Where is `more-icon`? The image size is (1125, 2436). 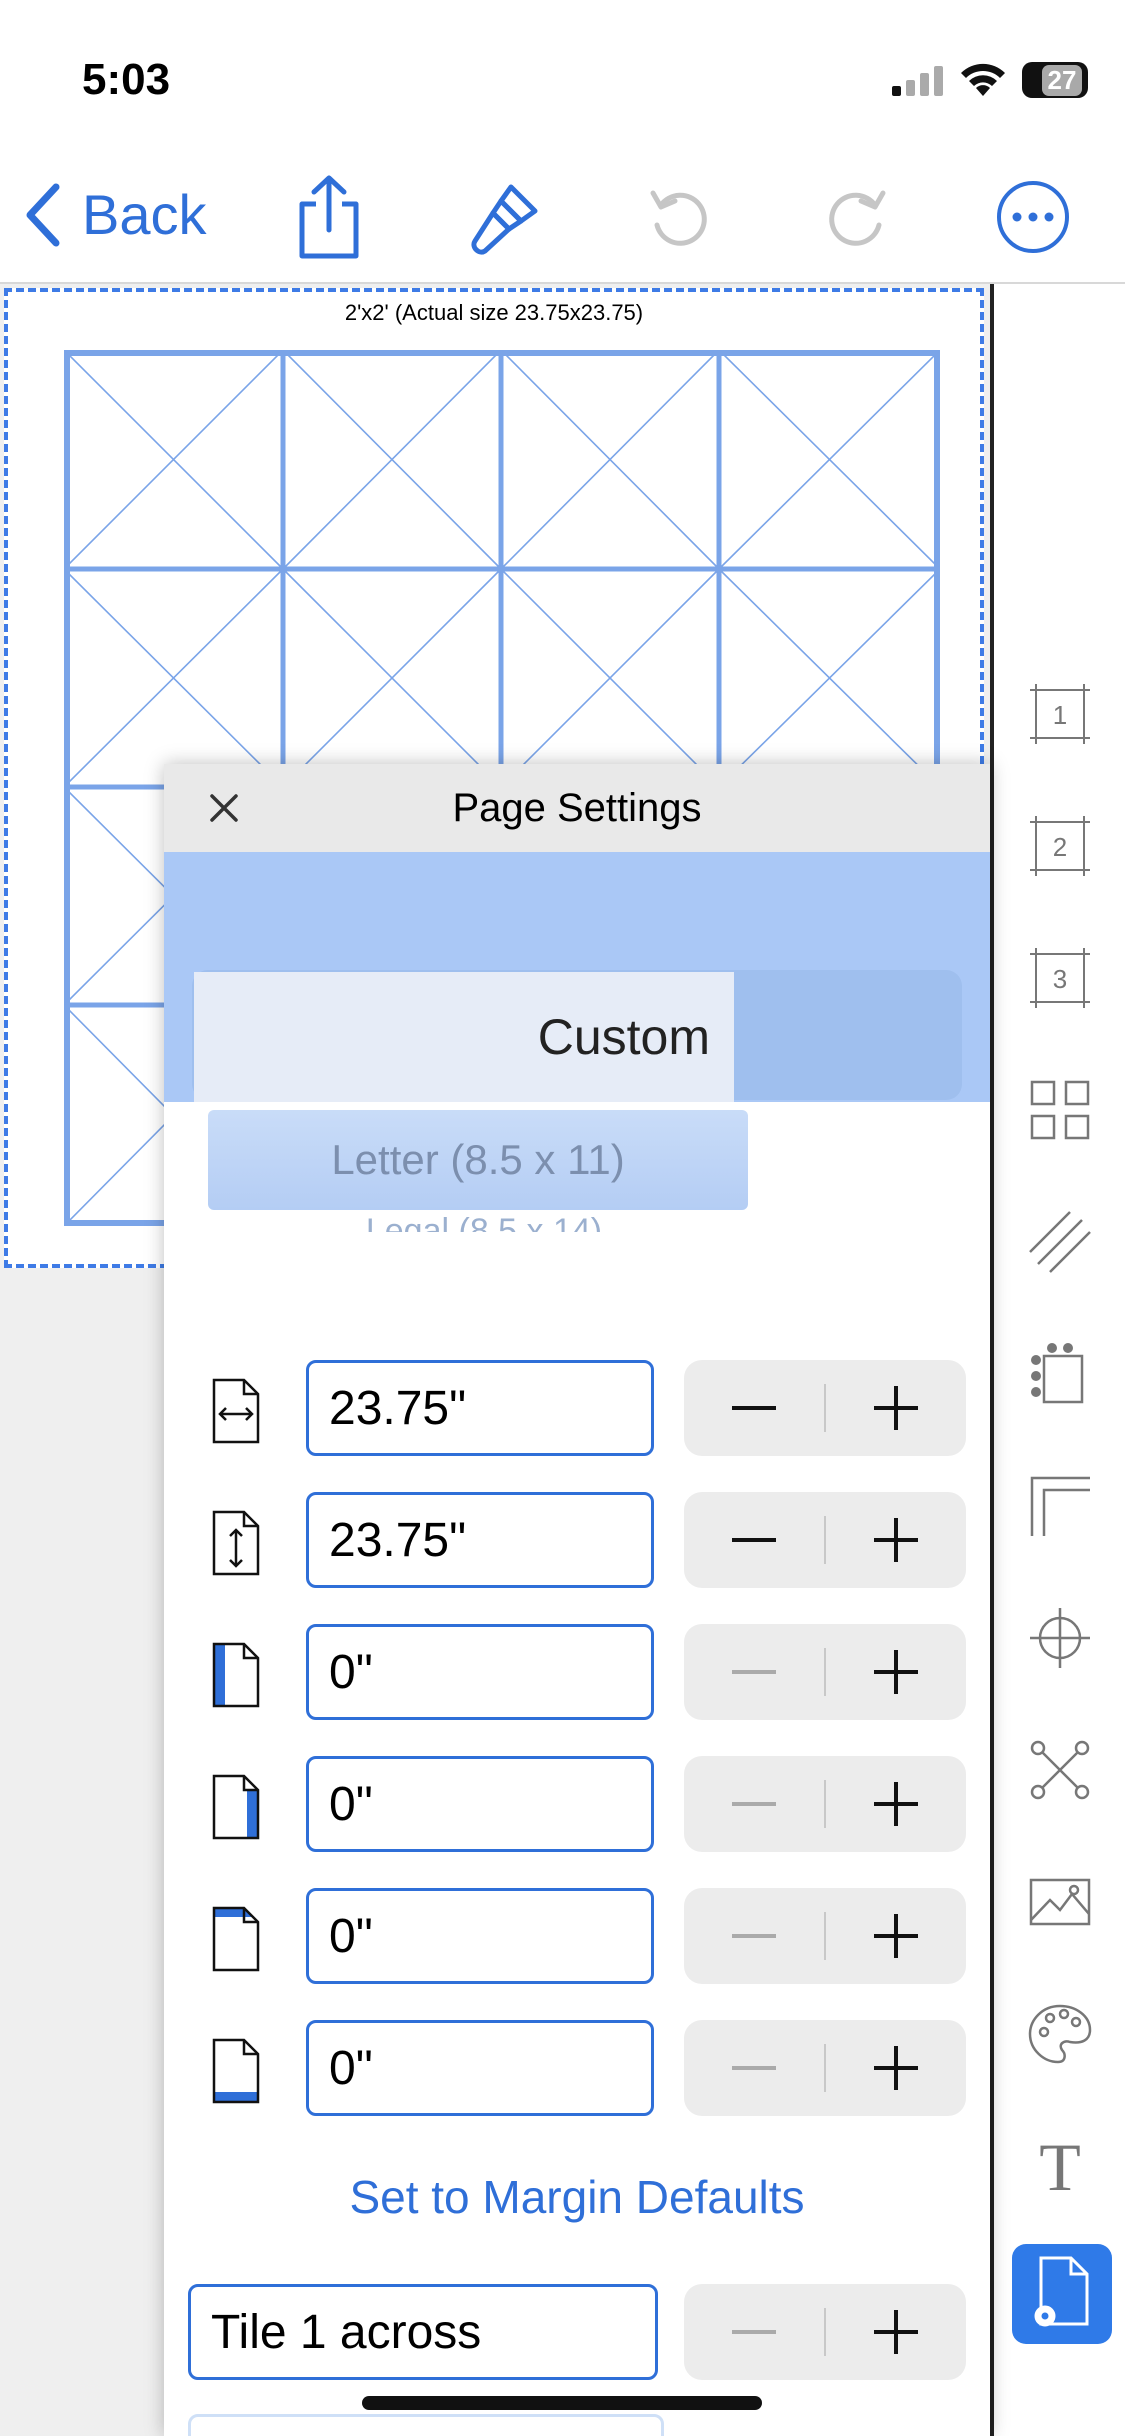 more-icon is located at coordinates (1033, 217).